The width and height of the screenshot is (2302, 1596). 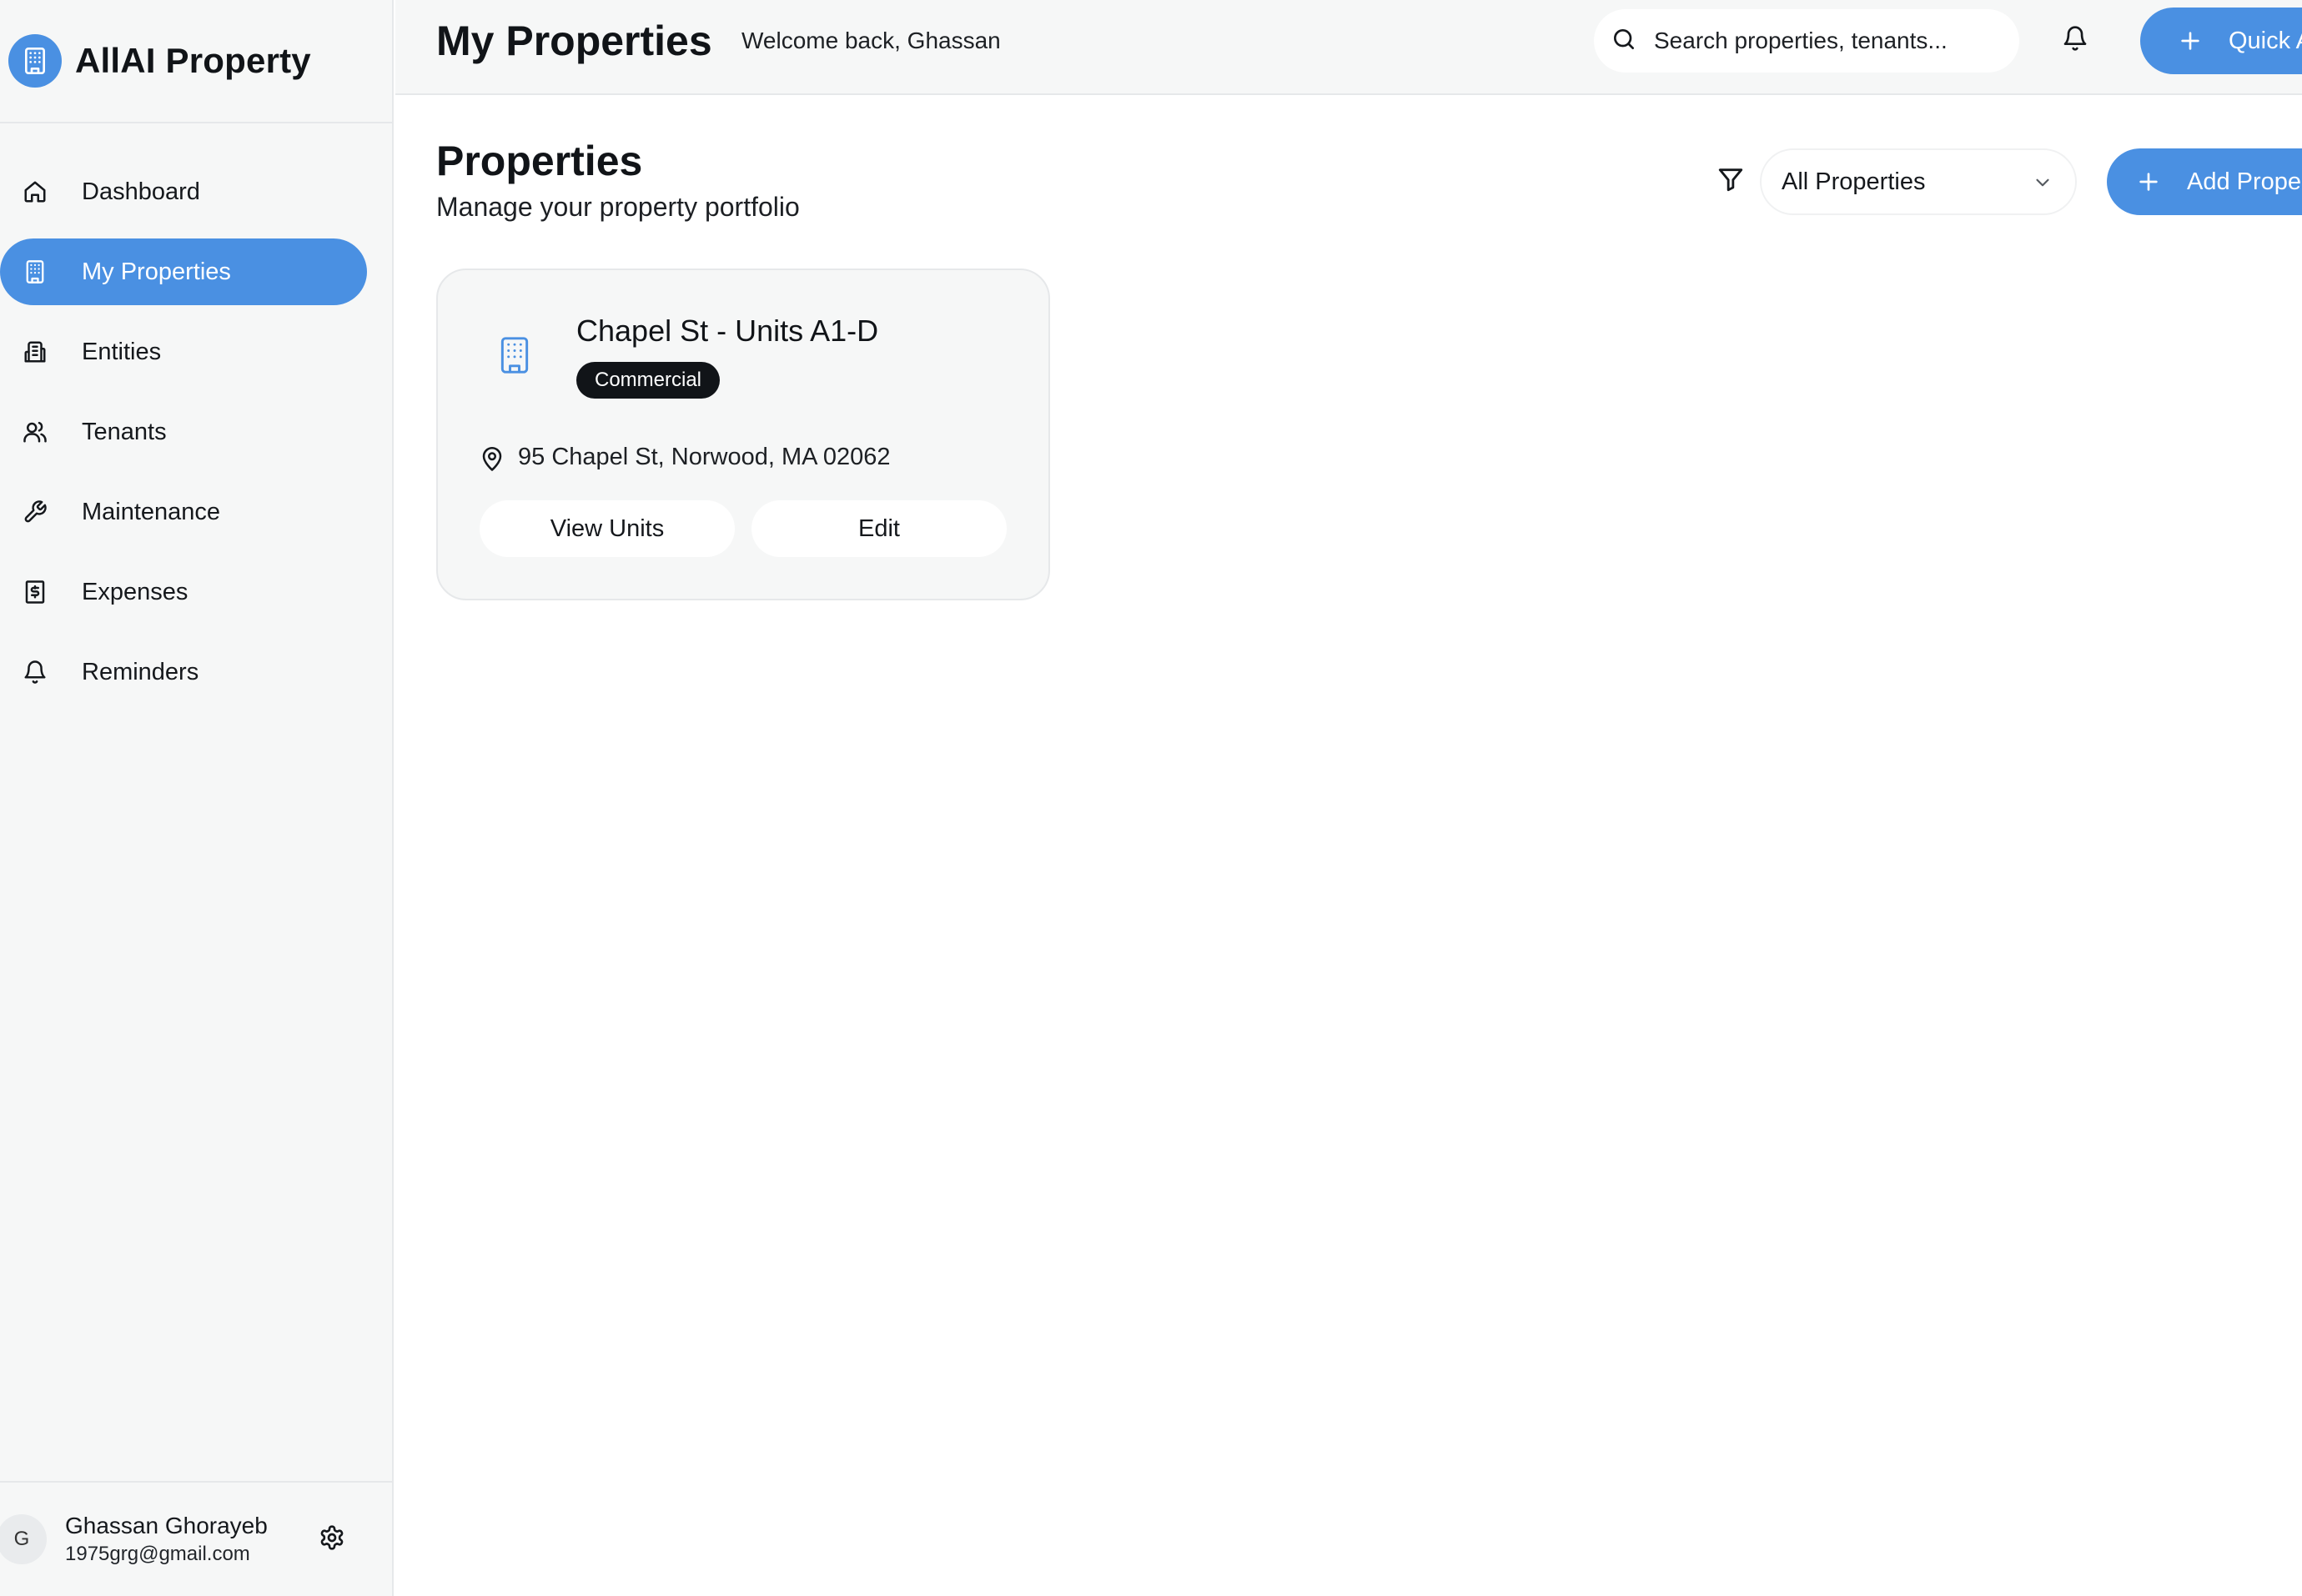 What do you see at coordinates (151, 511) in the screenshot?
I see `sidebar-item-label: Maintenance` at bounding box center [151, 511].